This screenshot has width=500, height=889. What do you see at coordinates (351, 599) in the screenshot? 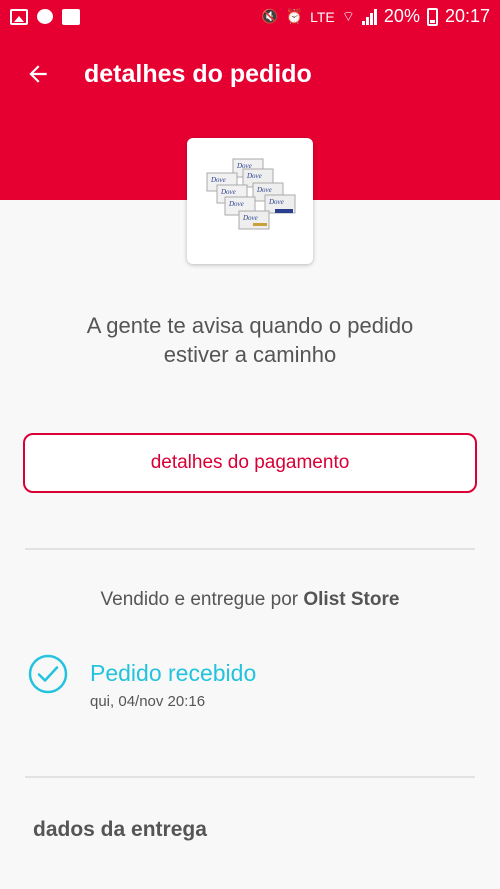
I see `seller-name: Olist Store` at bounding box center [351, 599].